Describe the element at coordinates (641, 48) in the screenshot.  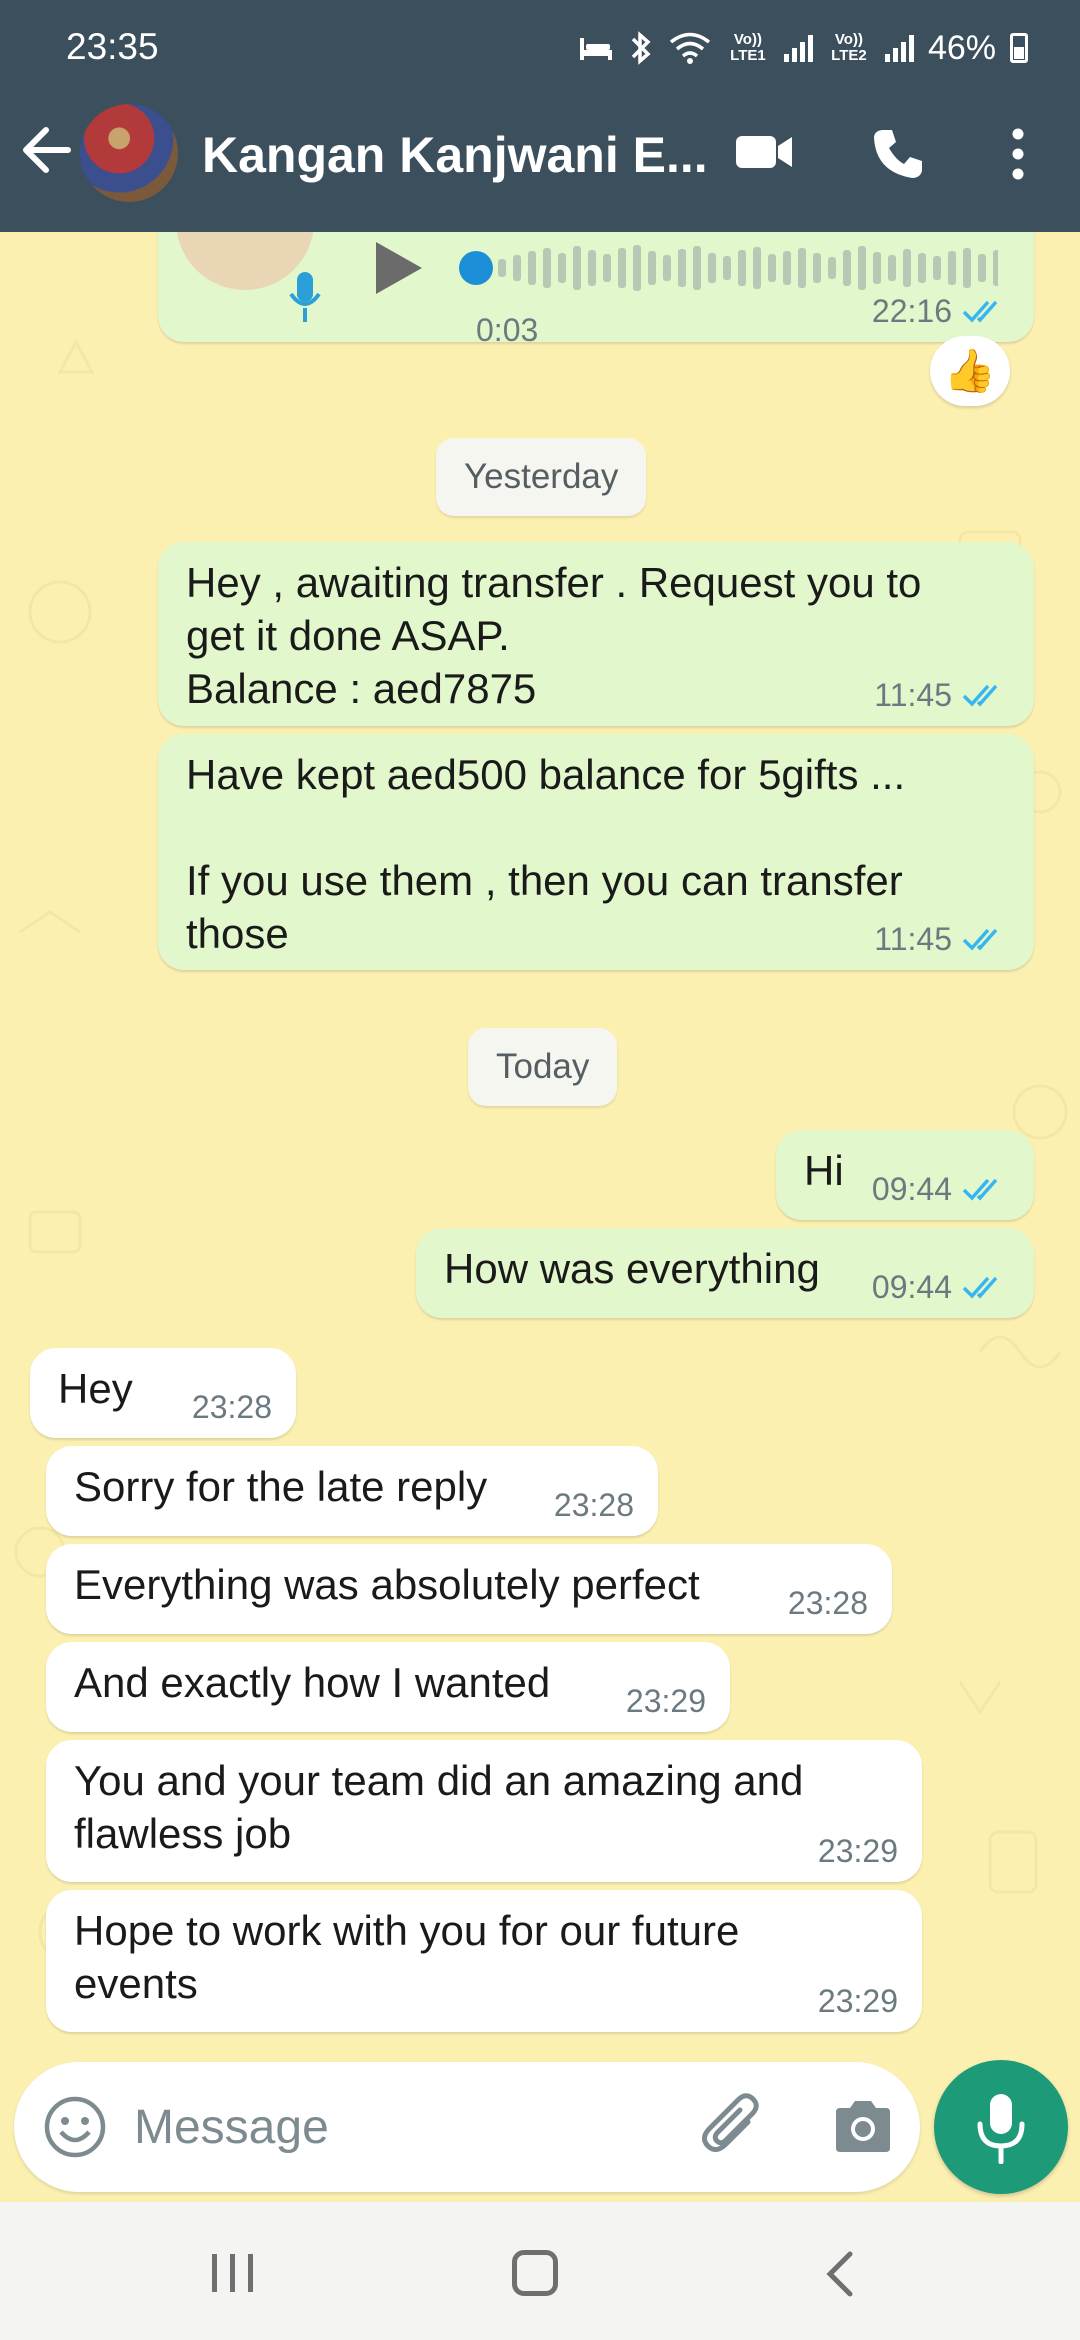
I see `bluetooth-icon` at that location.